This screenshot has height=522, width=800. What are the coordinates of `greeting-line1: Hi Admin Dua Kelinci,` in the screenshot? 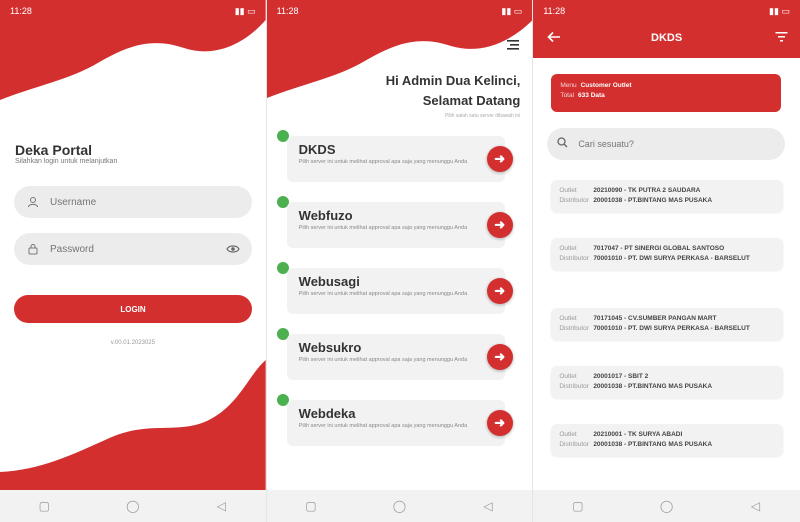 It's located at (453, 80).